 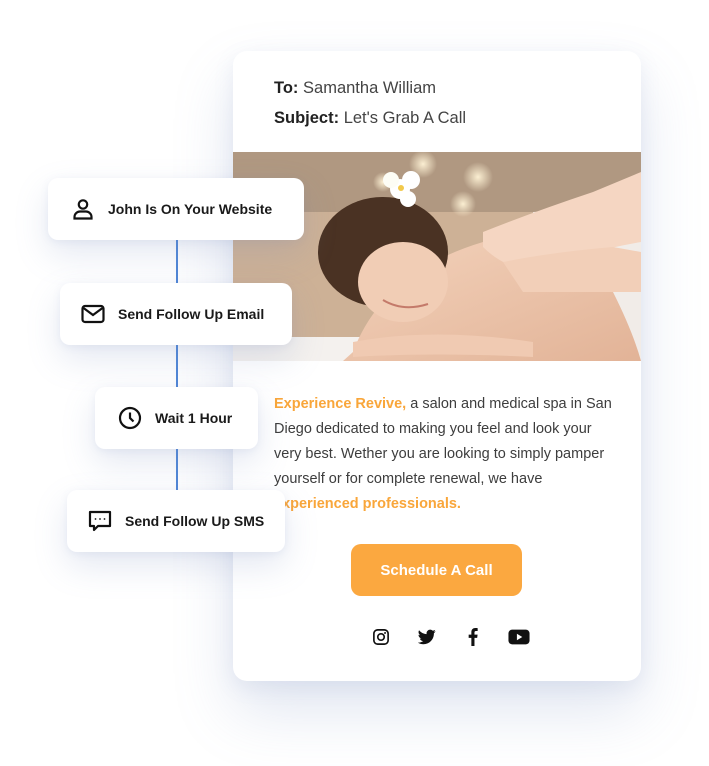 What do you see at coordinates (436, 570) in the screenshot?
I see `schedule-call-button: Schedule A Call` at bounding box center [436, 570].